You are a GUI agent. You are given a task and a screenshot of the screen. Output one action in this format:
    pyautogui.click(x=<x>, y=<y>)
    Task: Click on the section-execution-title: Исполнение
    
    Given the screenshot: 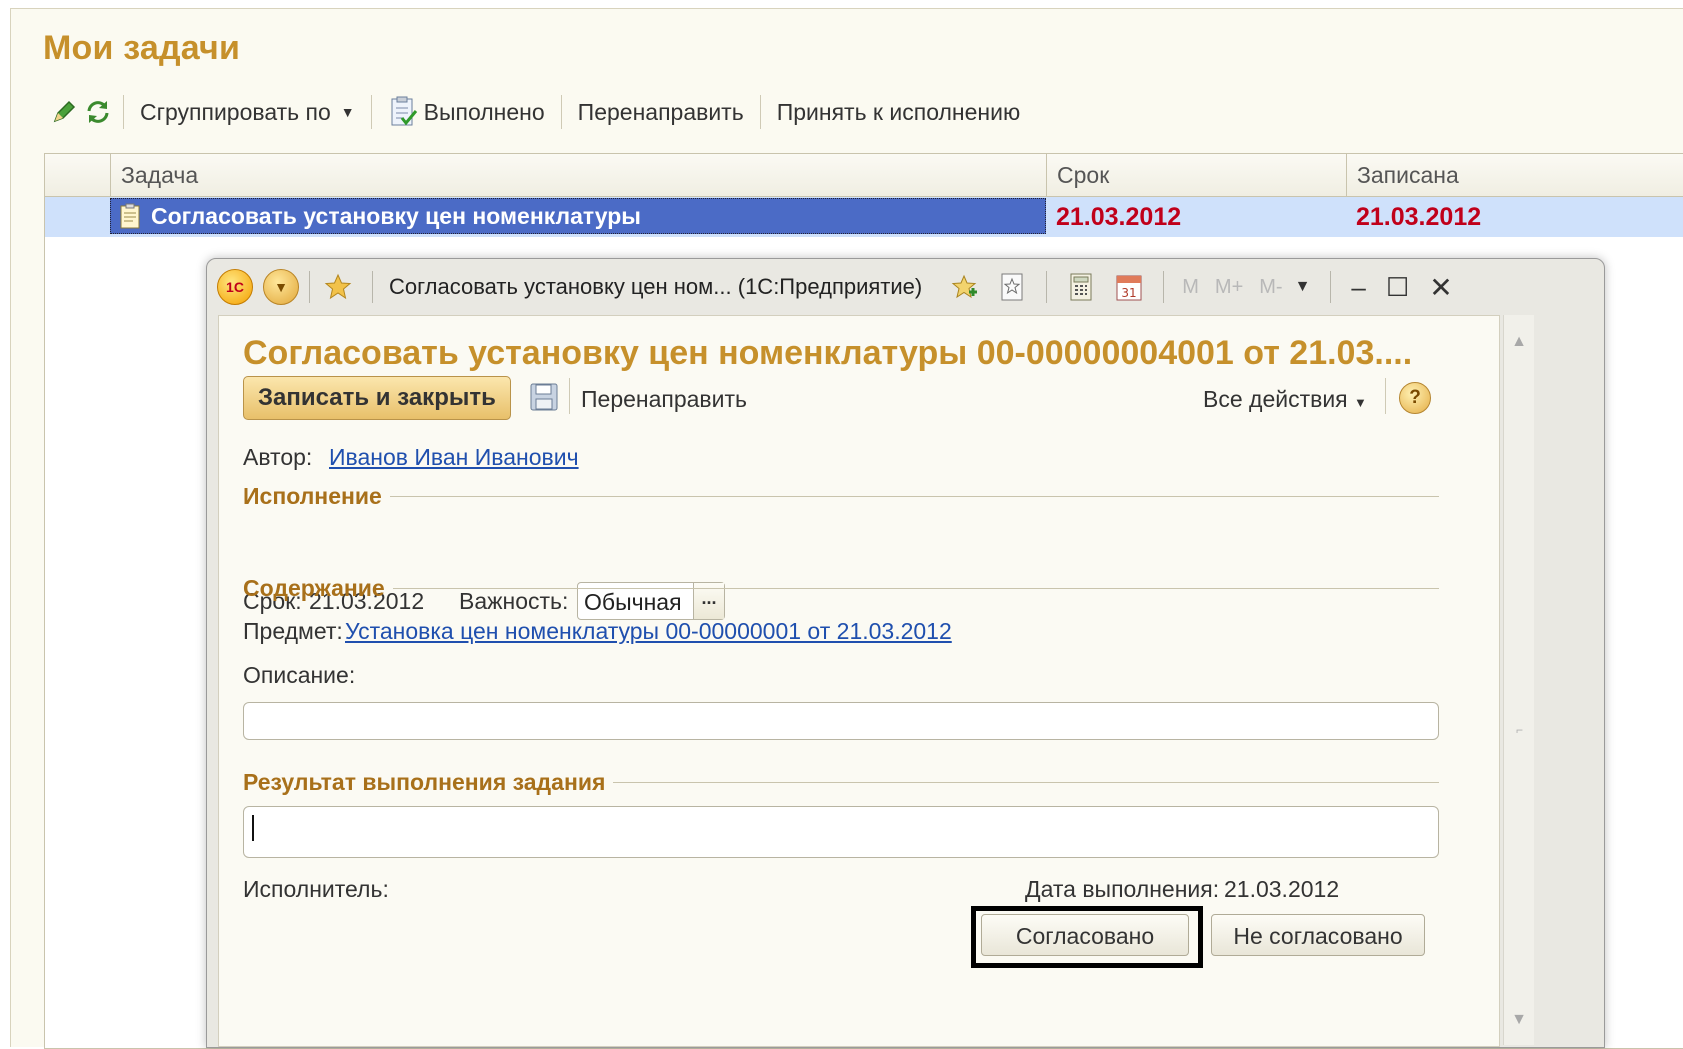 What is the action you would take?
    pyautogui.click(x=312, y=495)
    